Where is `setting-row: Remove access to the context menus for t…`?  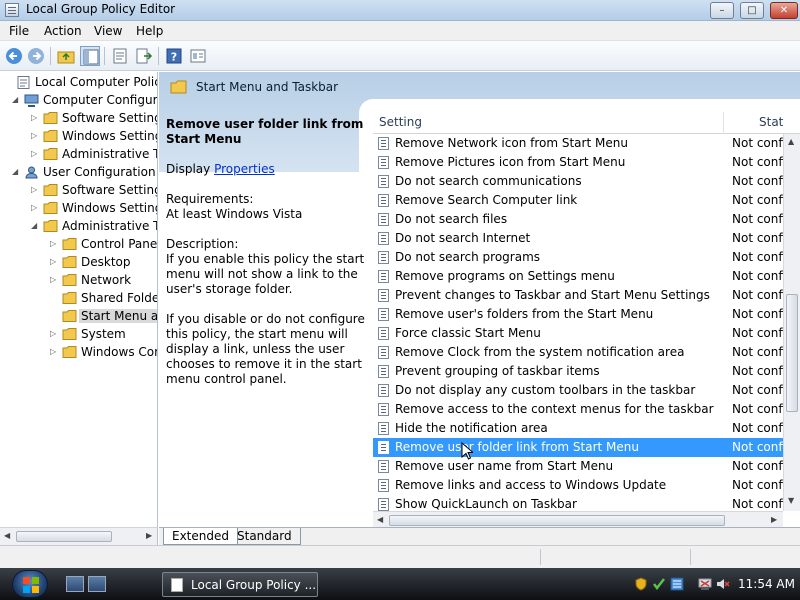 setting-row: Remove access to the context menus for t… is located at coordinates (578, 409).